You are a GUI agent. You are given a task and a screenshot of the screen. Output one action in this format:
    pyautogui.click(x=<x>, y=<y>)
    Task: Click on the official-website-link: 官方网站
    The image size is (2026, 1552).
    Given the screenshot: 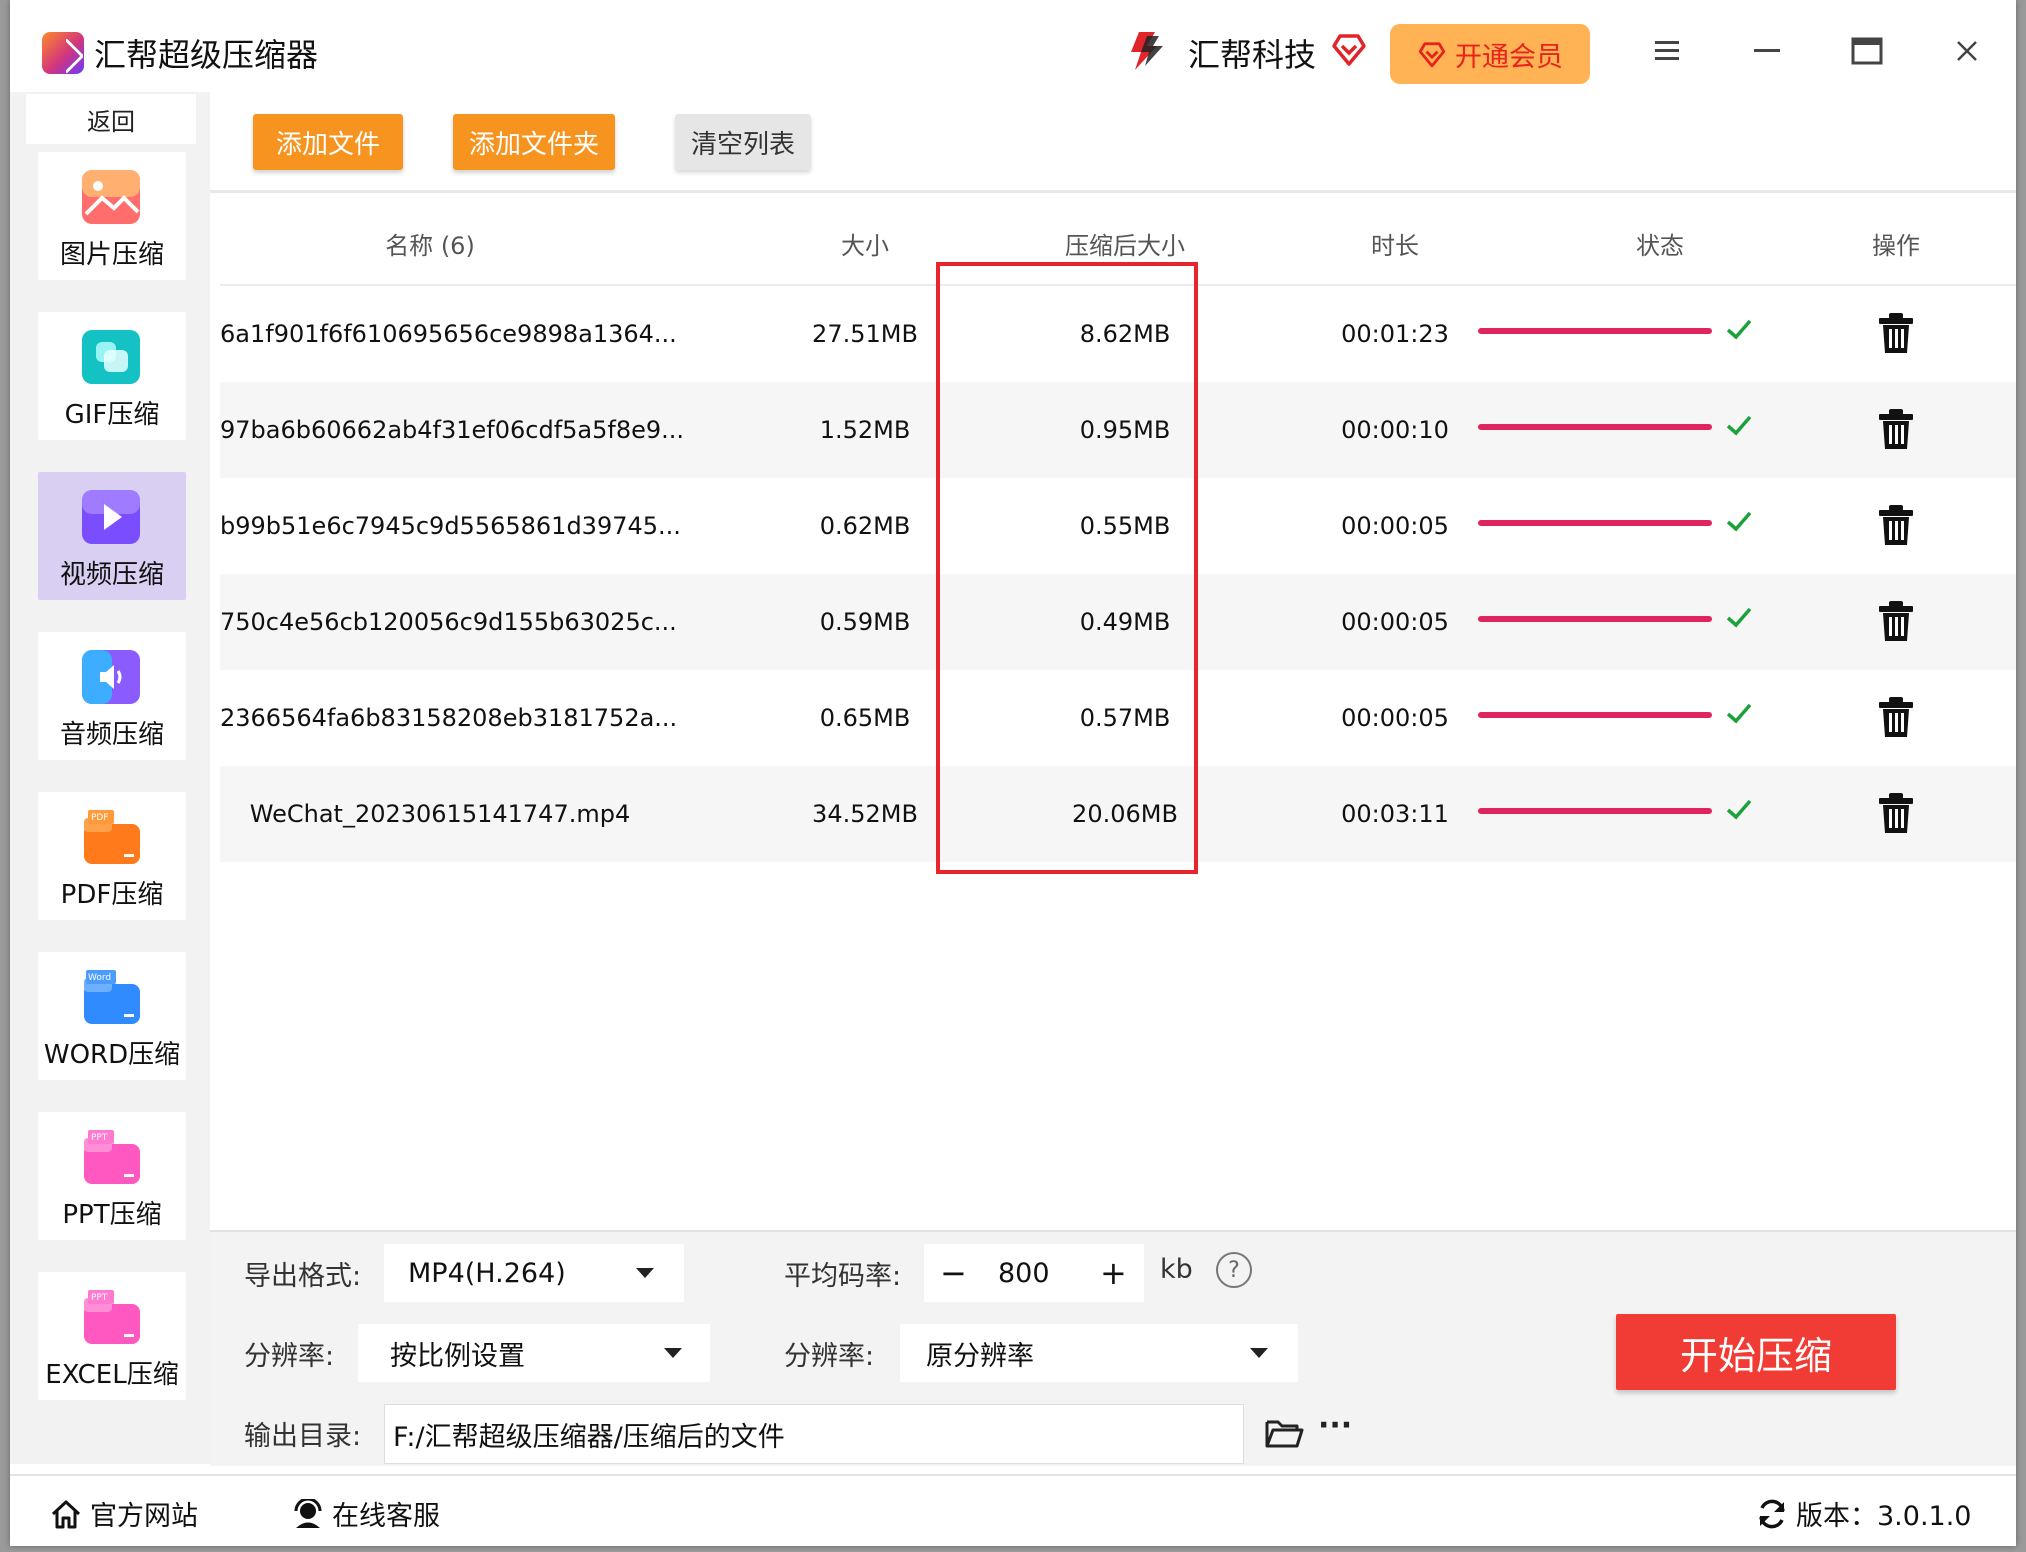 What is the action you would take?
    pyautogui.click(x=124, y=1513)
    